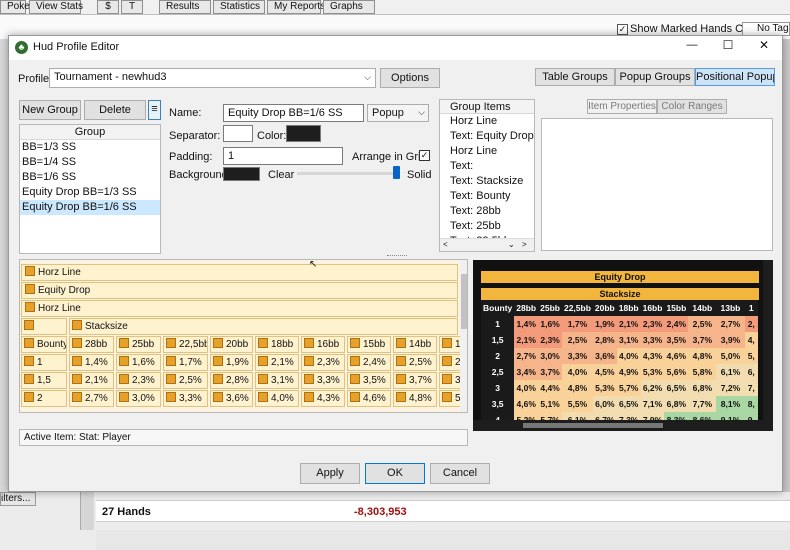 The width and height of the screenshot is (790, 550). What do you see at coordinates (44, 380) in the screenshot?
I see `grid-value-cell: 1,5` at bounding box center [44, 380].